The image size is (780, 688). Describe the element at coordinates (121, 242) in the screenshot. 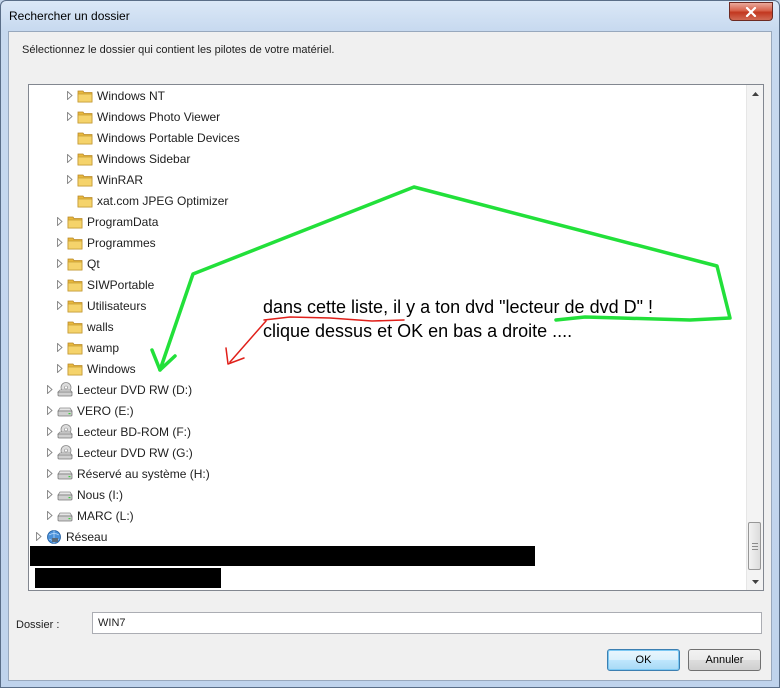

I see `tree-item-label: Programmes` at that location.